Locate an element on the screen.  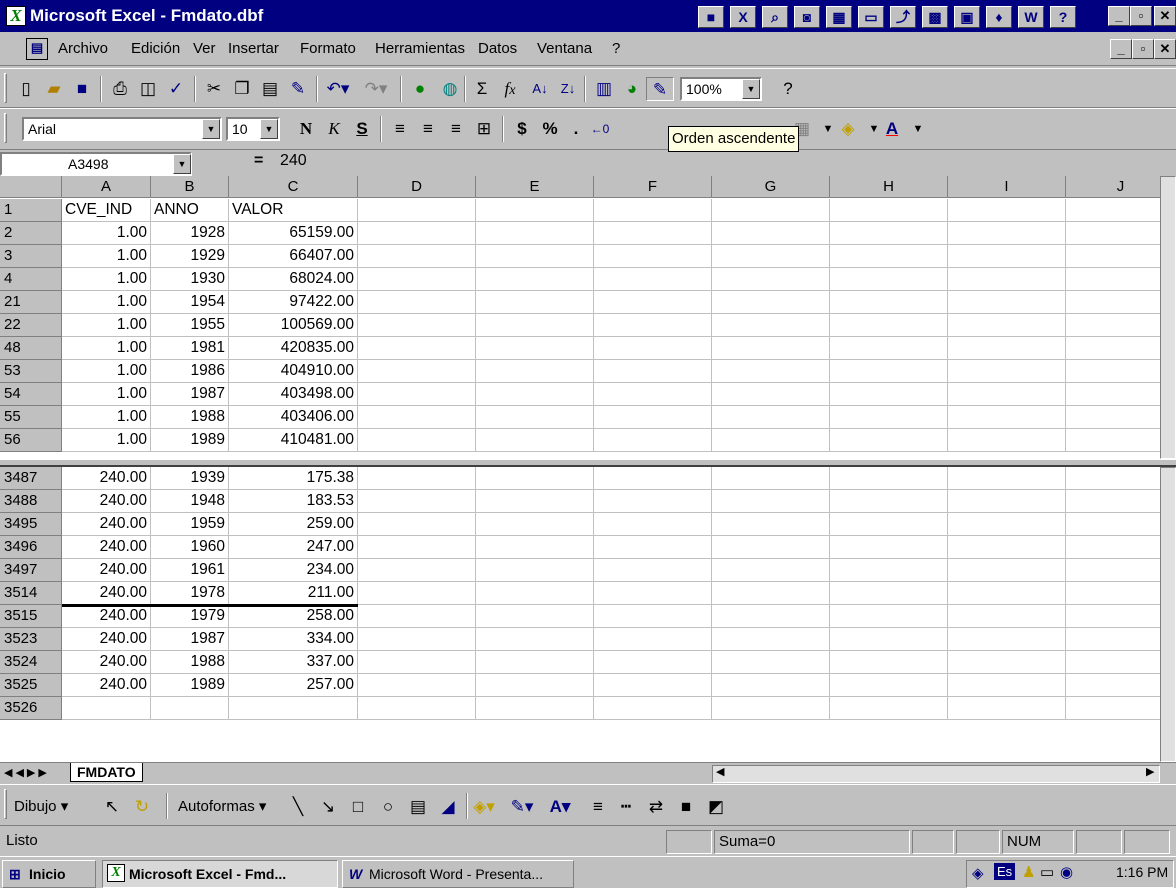
text-box-icon: ▤ is located at coordinates (418, 807).